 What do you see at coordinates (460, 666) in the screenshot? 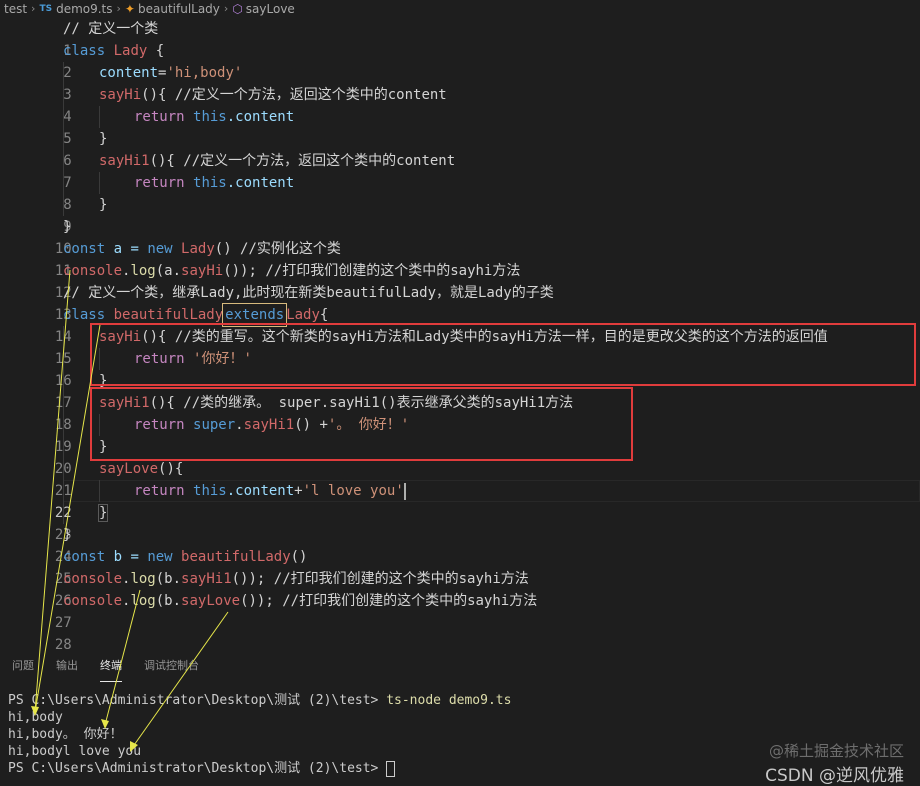
I see `panel-tabs: 问题 输出 终端 调试控制台` at bounding box center [460, 666].